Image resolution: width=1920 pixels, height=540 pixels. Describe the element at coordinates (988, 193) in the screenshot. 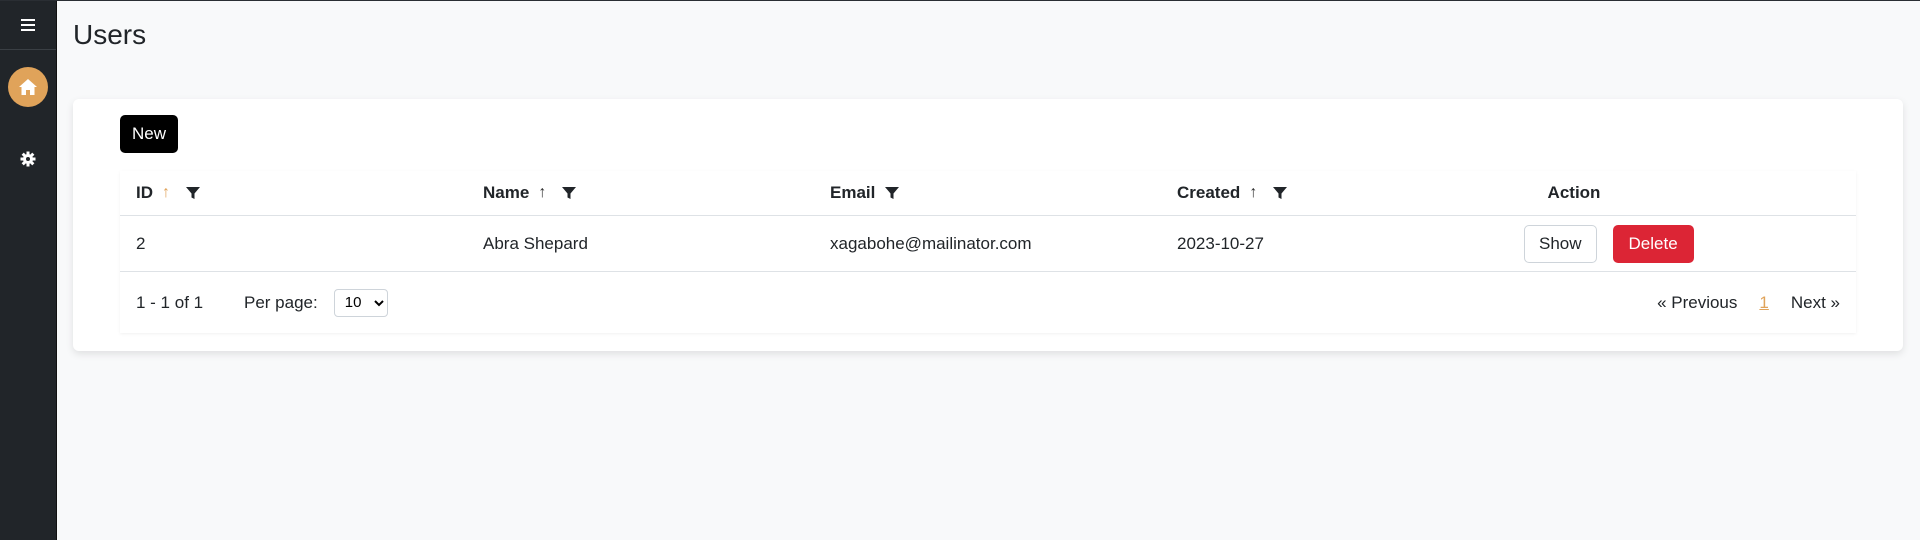

I see `table-header-row: ID ↑ Name ↑ Email Created ↑ Action` at that location.